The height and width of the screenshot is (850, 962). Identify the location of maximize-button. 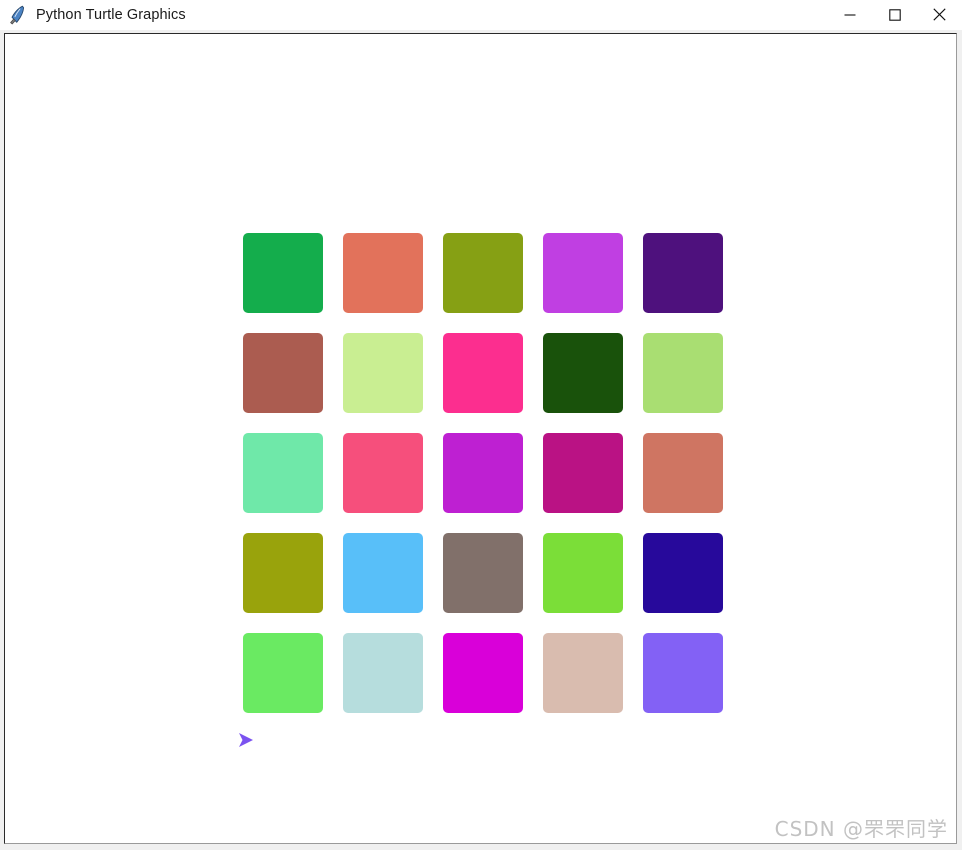
(894, 15).